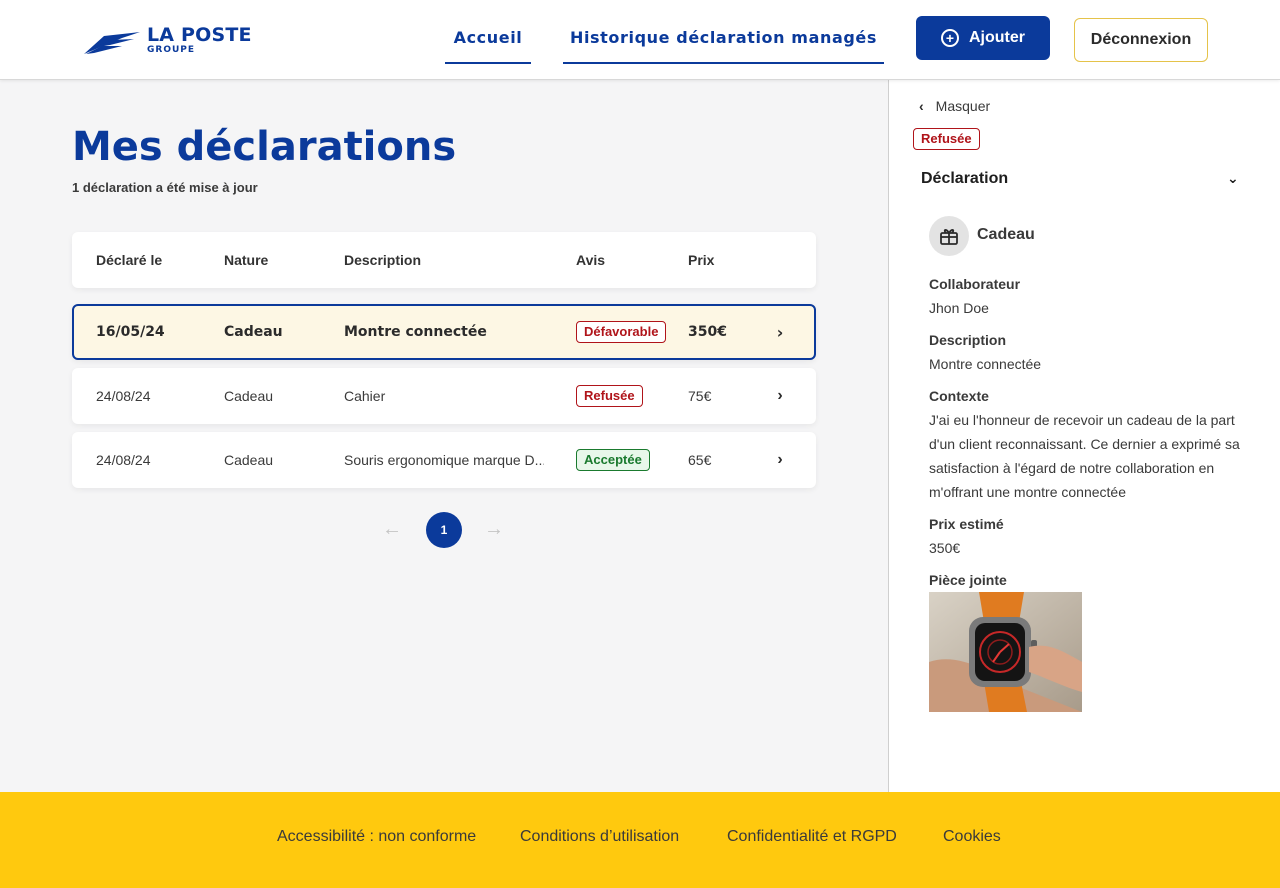 The height and width of the screenshot is (888, 1280). Describe the element at coordinates (965, 178) in the screenshot. I see `section-title: Déclaration` at that location.